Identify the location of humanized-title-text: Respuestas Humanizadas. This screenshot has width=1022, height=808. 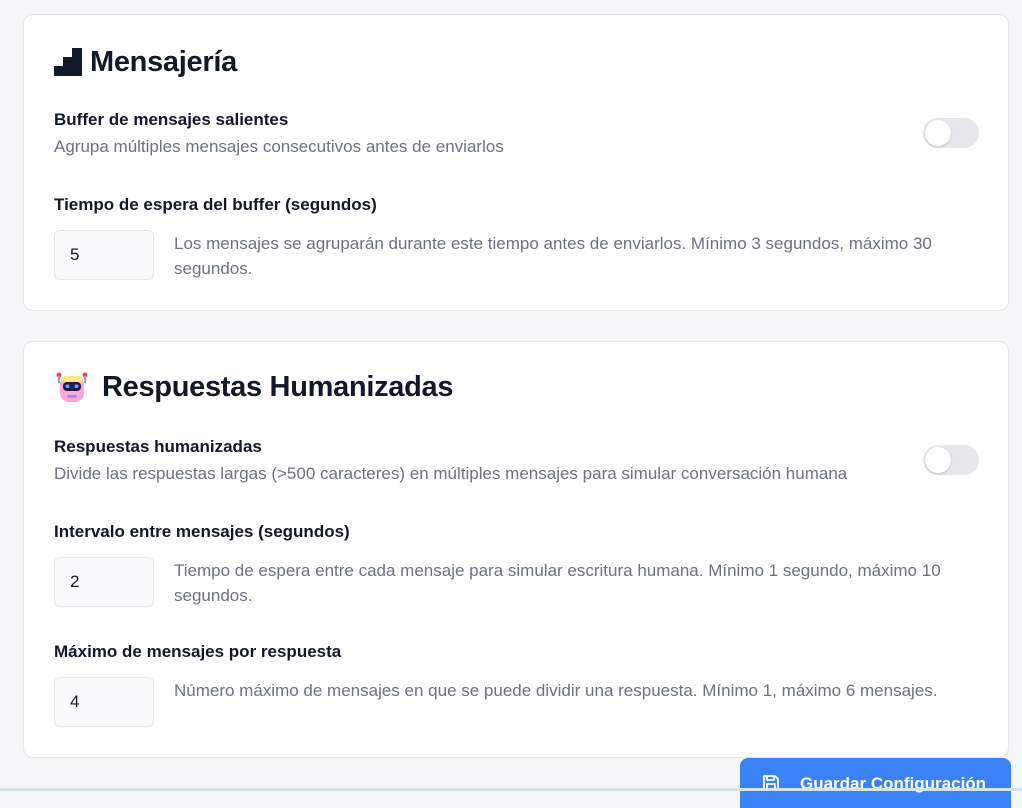
(278, 386).